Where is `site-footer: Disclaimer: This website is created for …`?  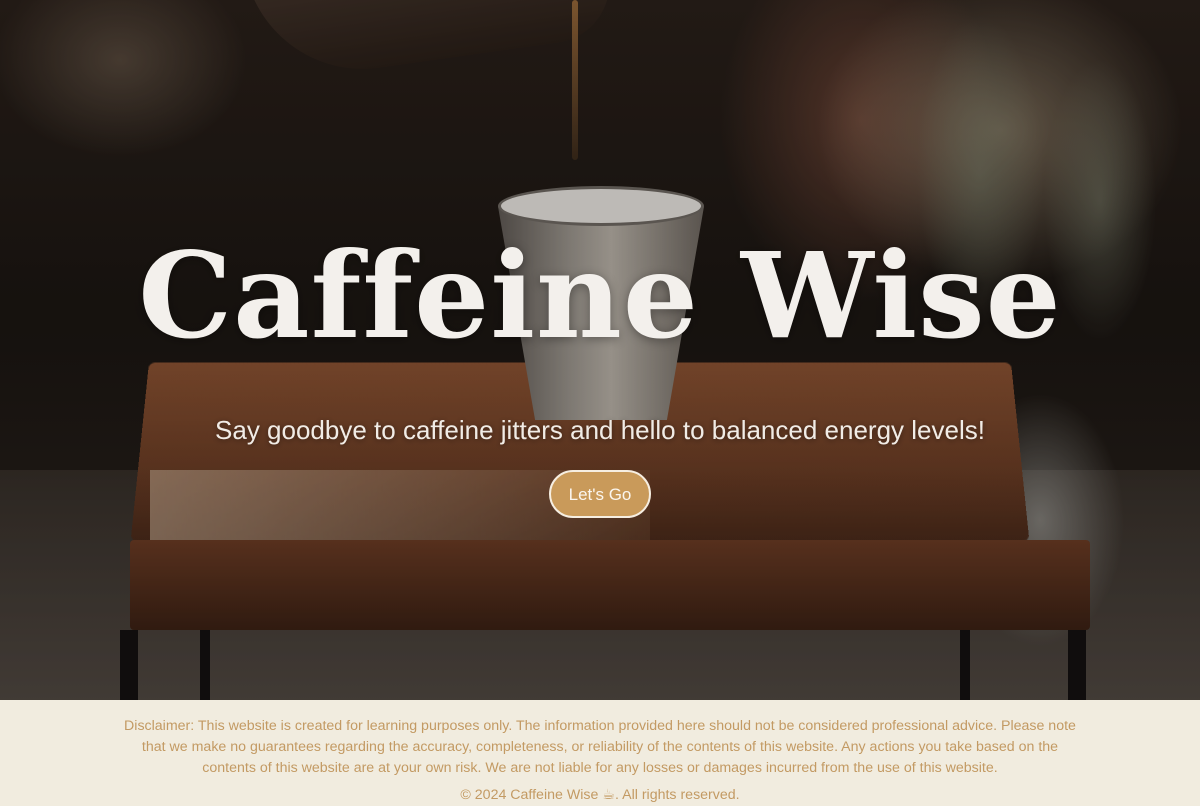
site-footer: Disclaimer: This website is created for … is located at coordinates (600, 750).